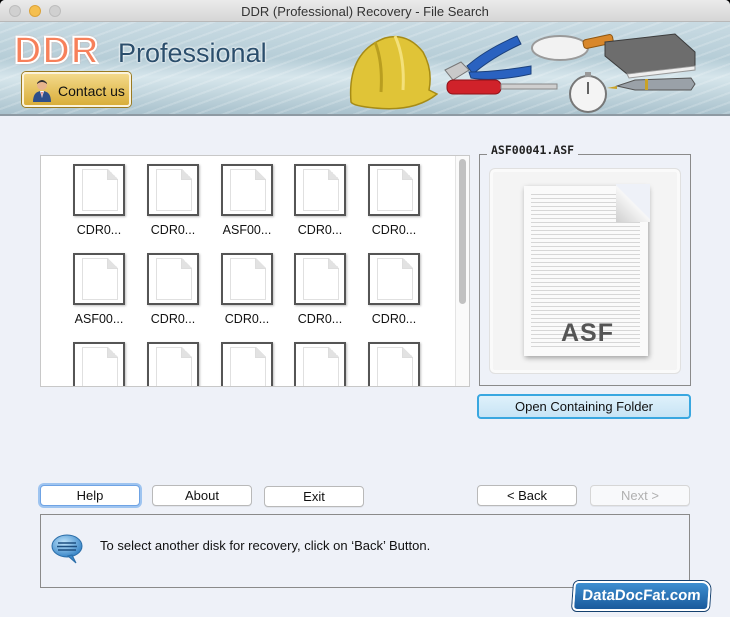  I want to click on contact-us-button: Contact us, so click(76, 89).